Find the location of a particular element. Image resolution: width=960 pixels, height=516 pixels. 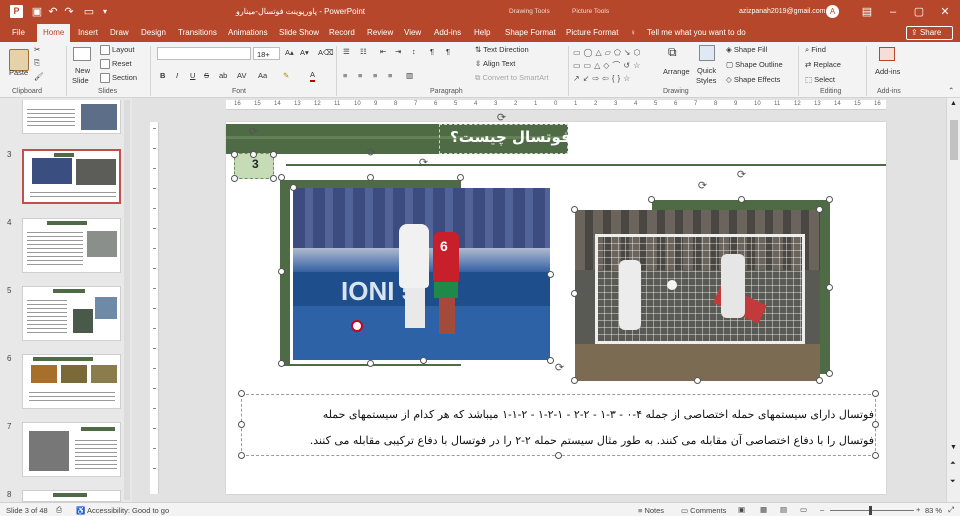

strikethrough-button: S is located at coordinates (206, 76).